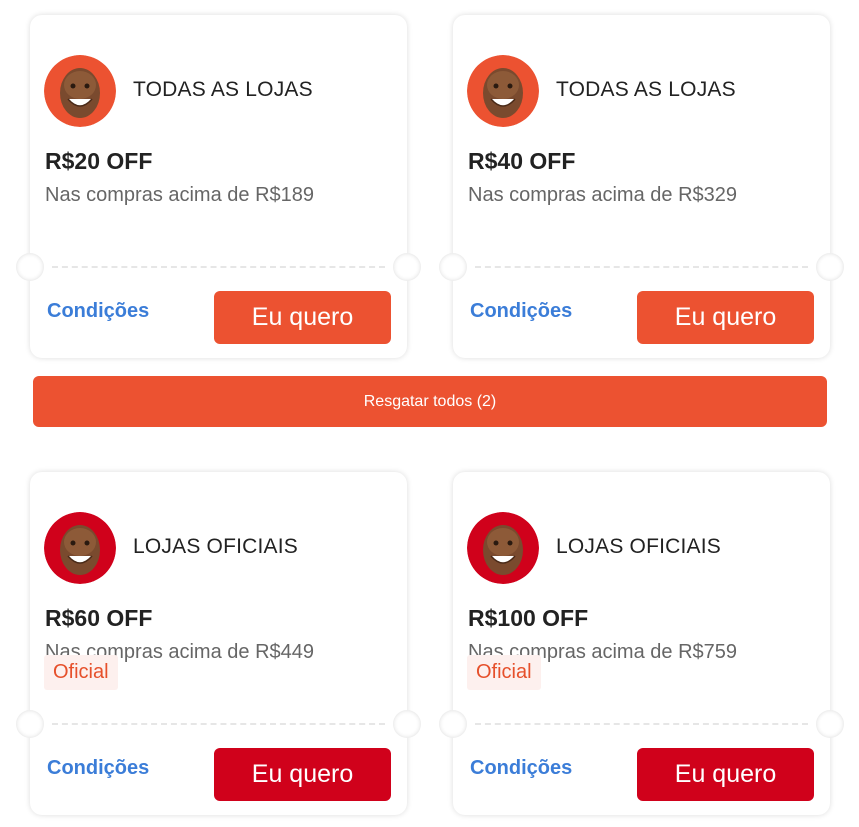 This screenshot has width=859, height=827. Describe the element at coordinates (99, 161) in the screenshot. I see `discount-amount: R$20 OFF` at that location.